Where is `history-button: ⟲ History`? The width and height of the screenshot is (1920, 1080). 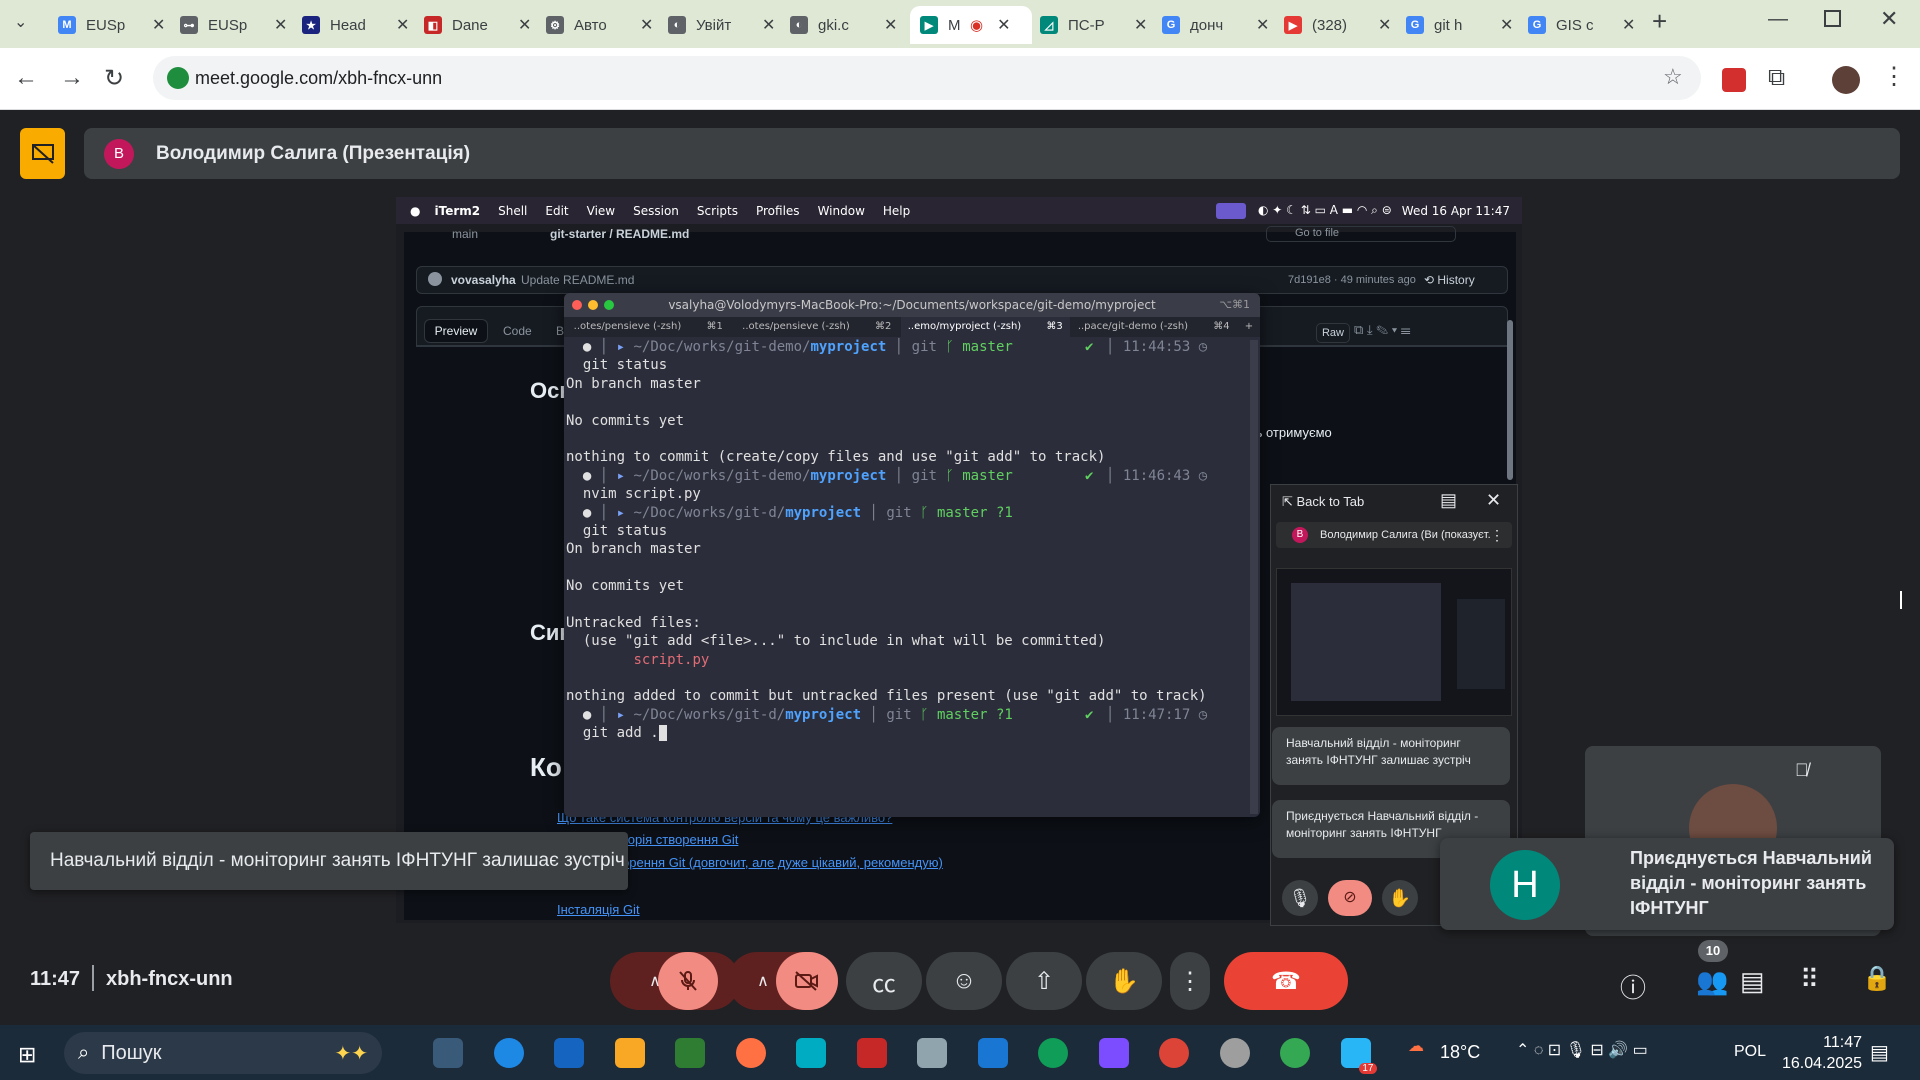 history-button: ⟲ History is located at coordinates (1449, 280).